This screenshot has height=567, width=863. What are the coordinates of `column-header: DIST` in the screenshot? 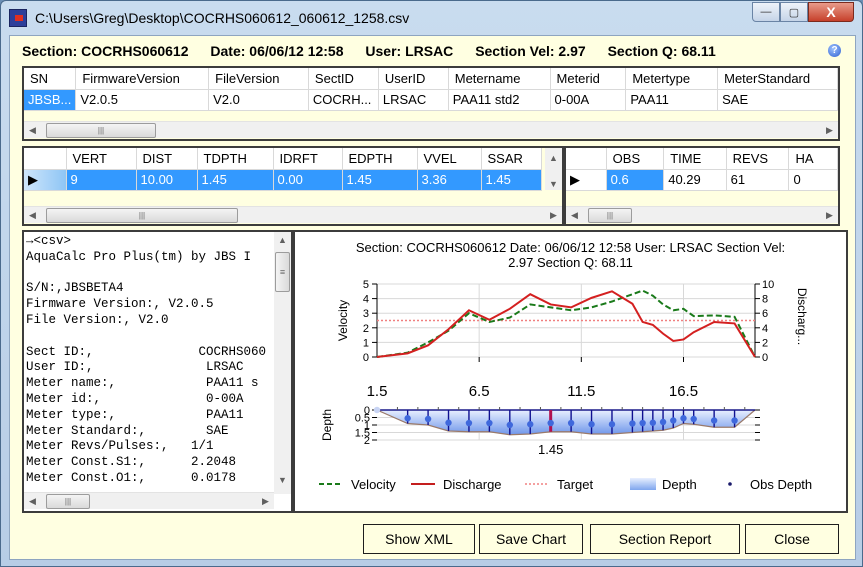 It's located at (167, 159).